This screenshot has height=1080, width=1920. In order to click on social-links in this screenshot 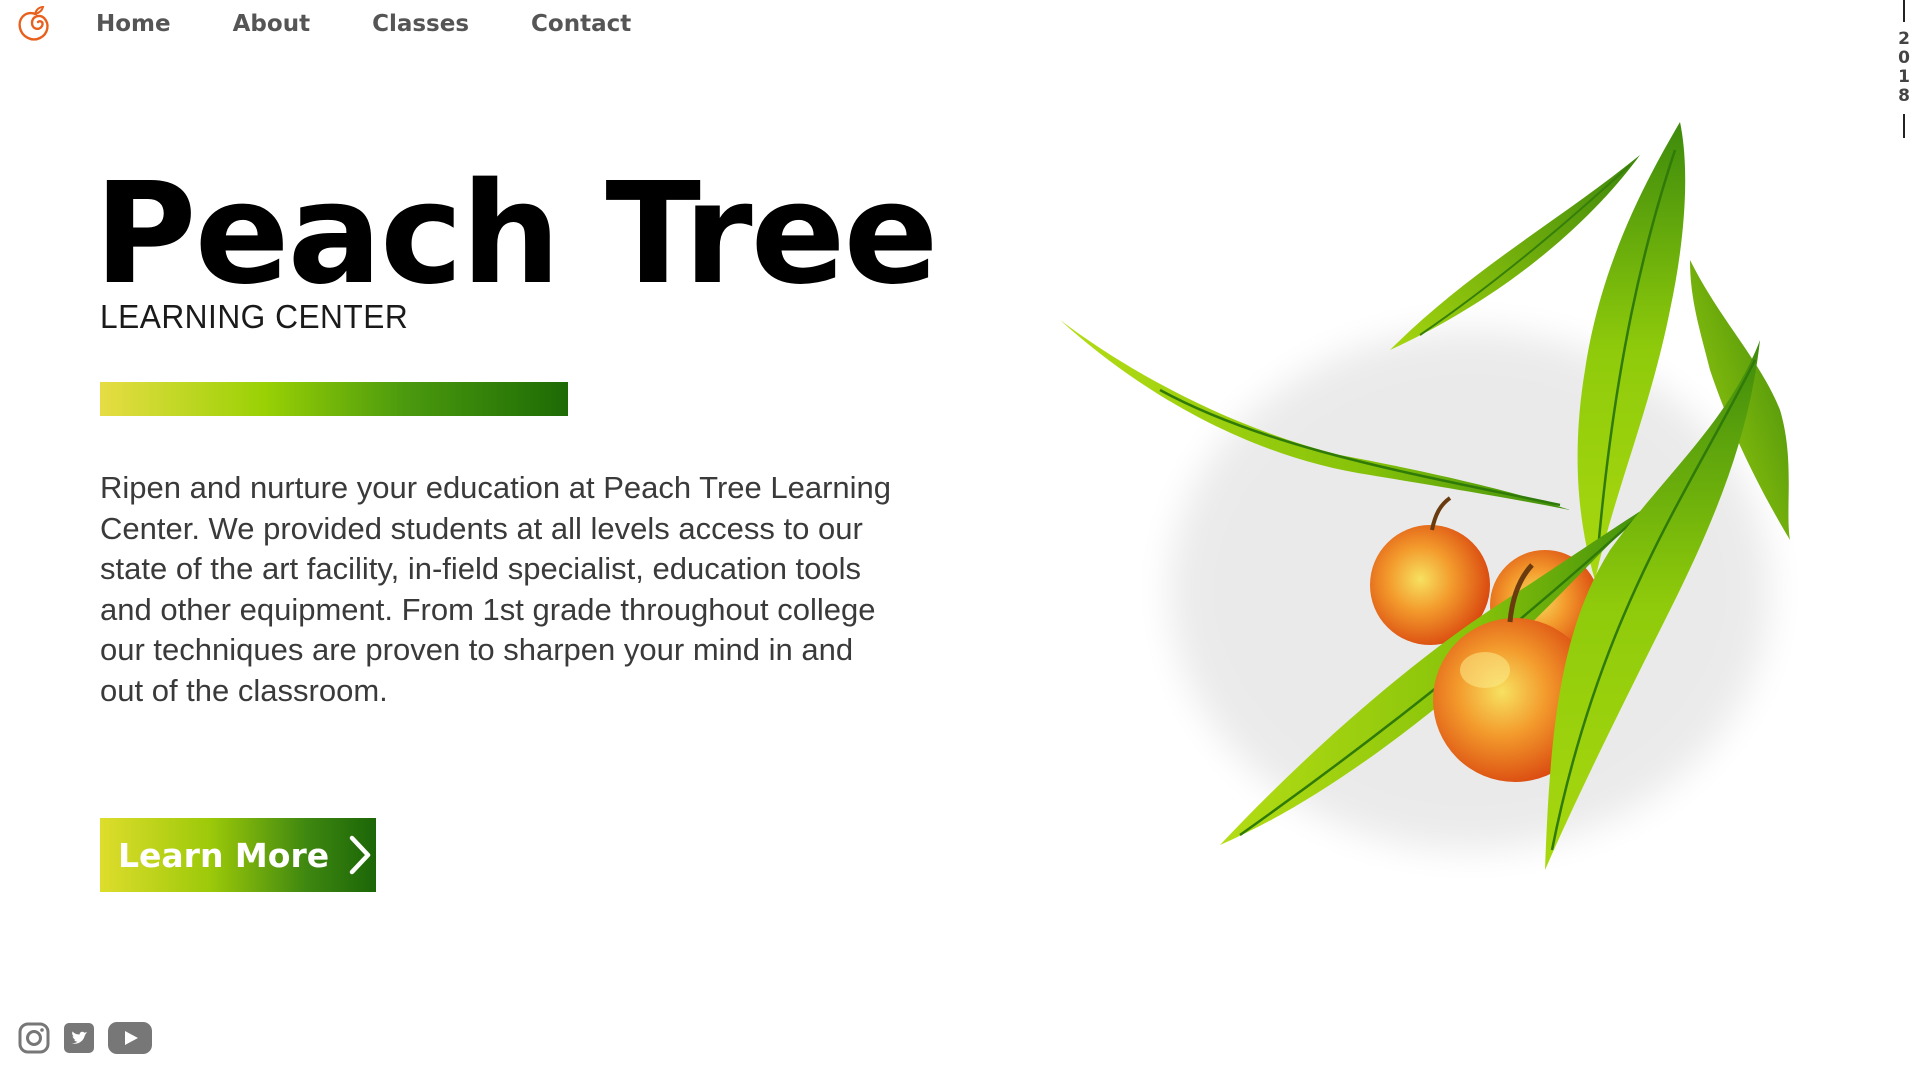, I will do `click(85, 1040)`.